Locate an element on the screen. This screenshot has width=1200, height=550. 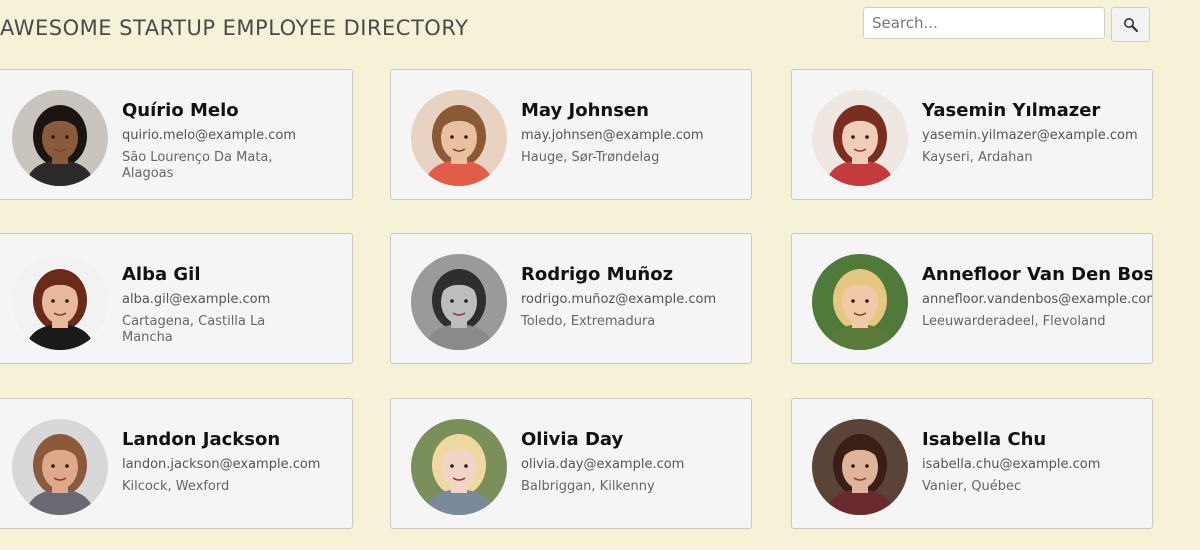
employee-location: Leeuwarderadeel, Flevoland is located at coordinates (1014, 321).